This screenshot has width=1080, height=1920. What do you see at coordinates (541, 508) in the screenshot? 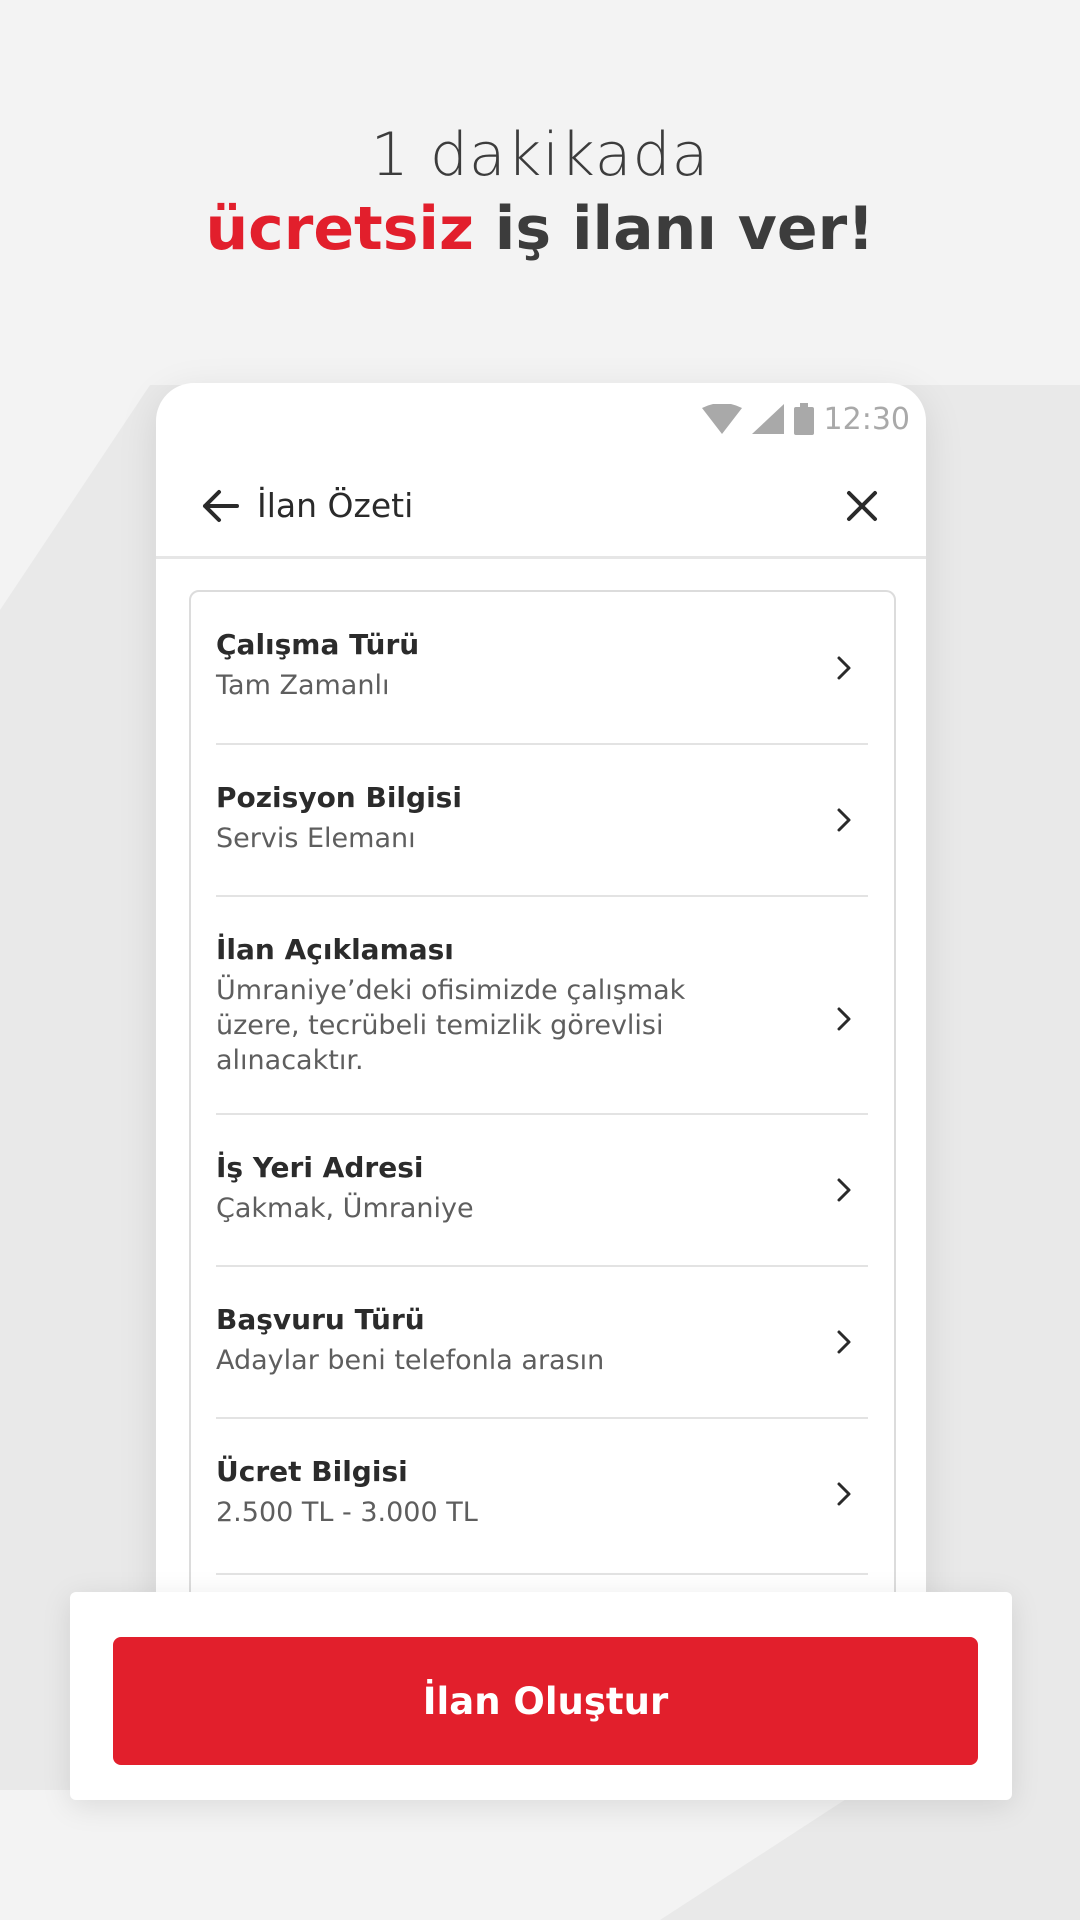
I see `app-bar: İlan Özeti` at bounding box center [541, 508].